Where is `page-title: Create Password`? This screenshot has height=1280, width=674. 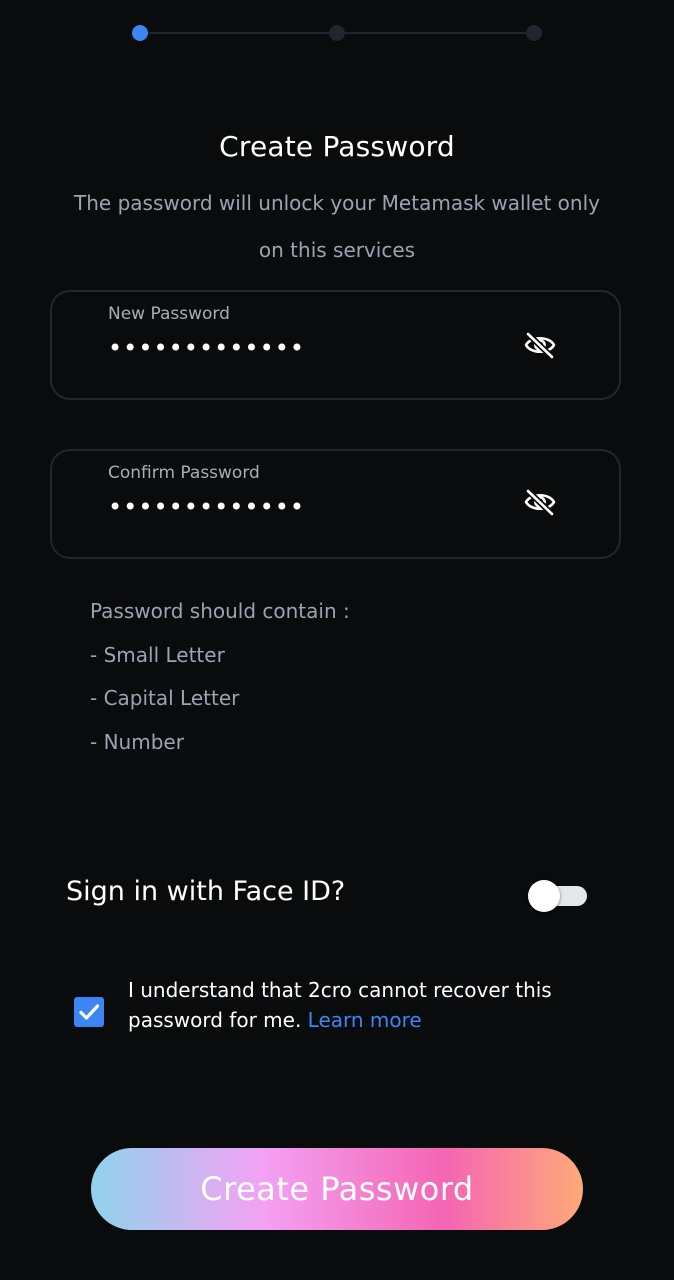 page-title: Create Password is located at coordinates (337, 146).